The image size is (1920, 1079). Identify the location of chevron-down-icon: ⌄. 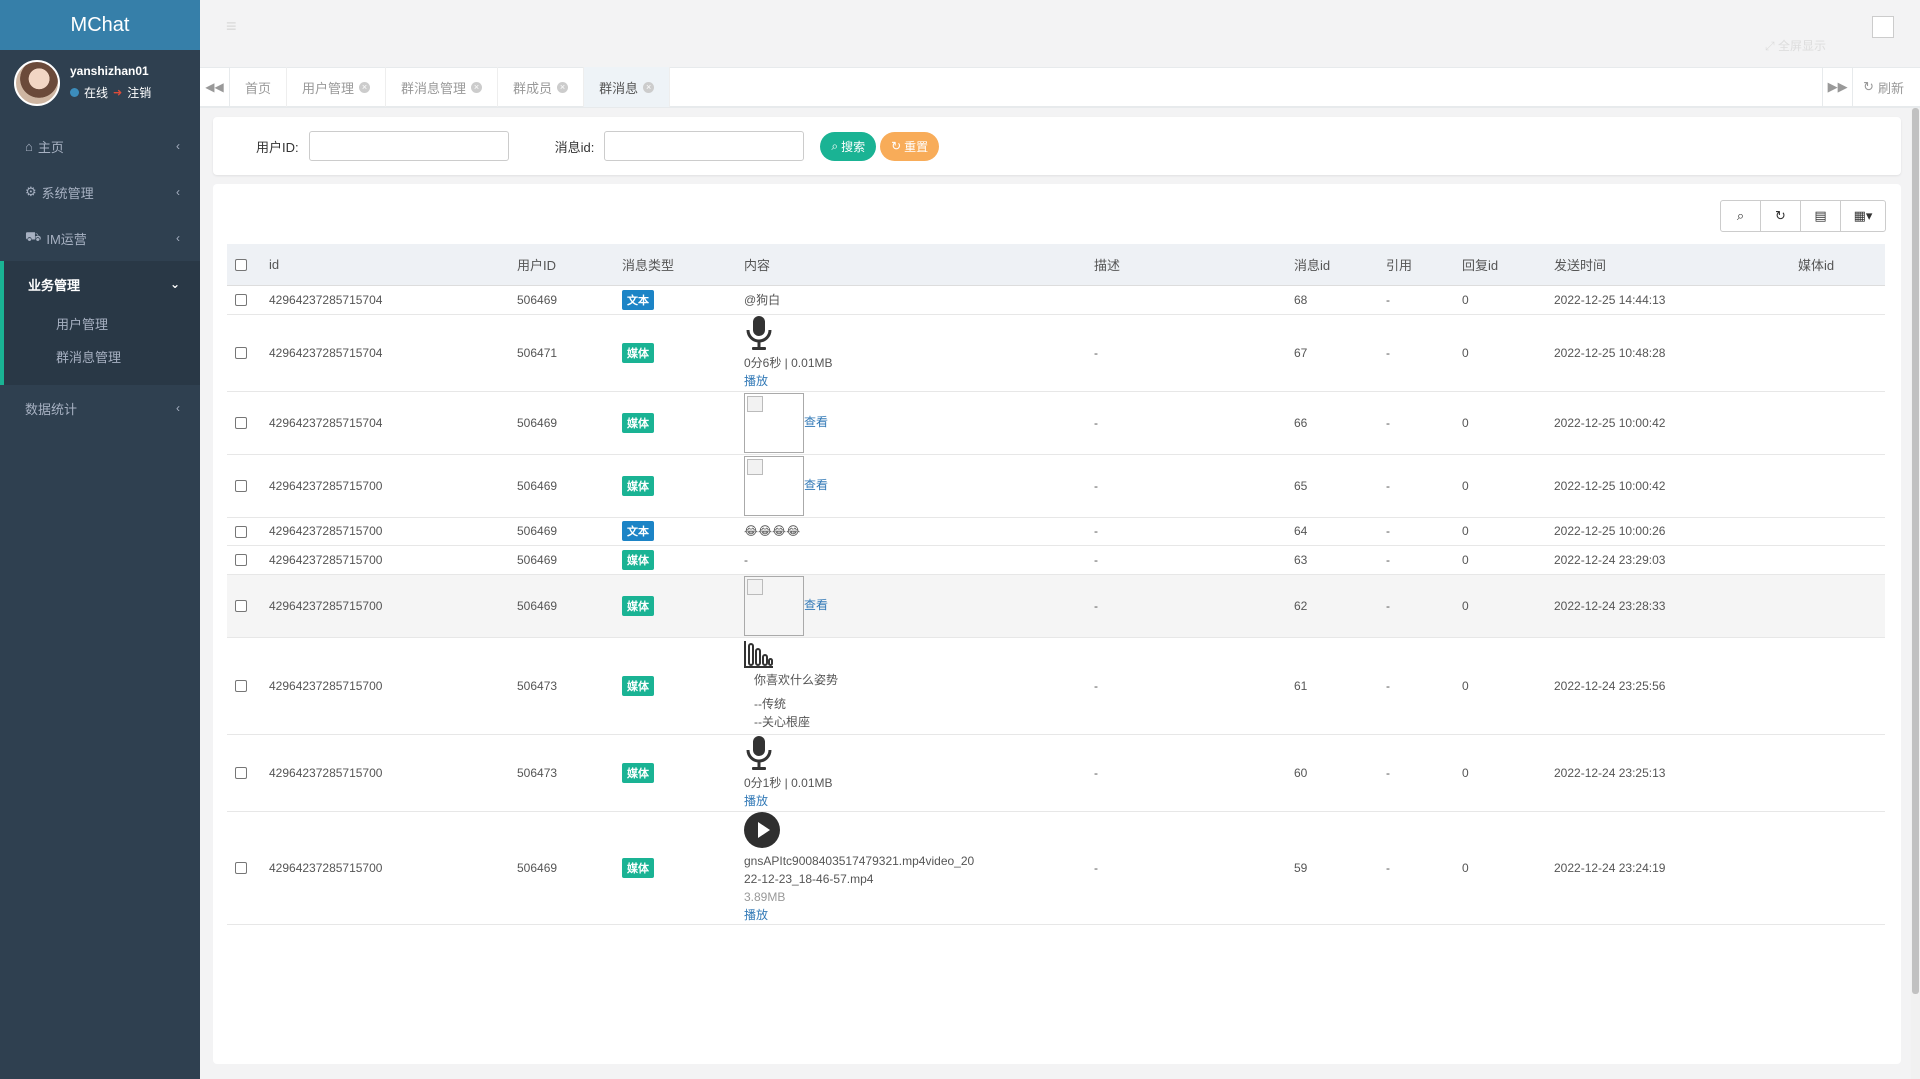
(174, 284).